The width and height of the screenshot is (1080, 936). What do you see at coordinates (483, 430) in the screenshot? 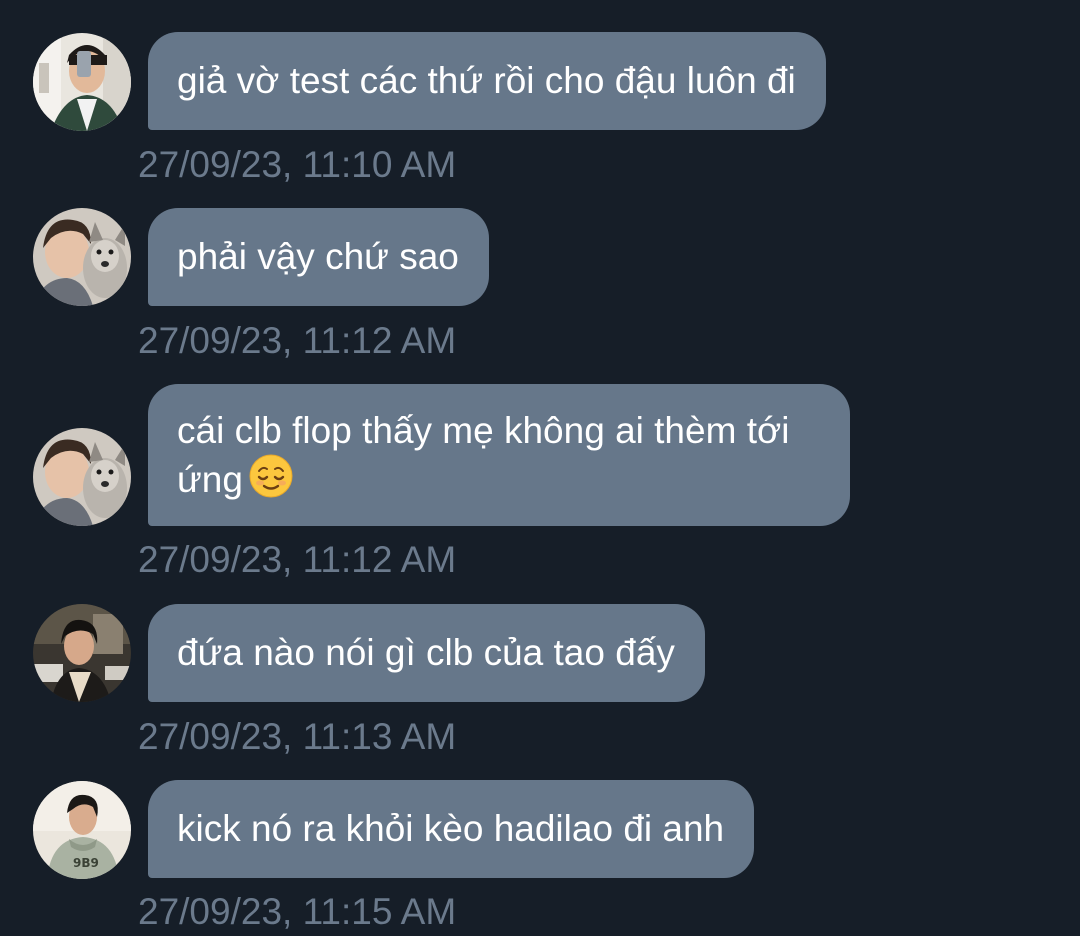
I see `message-text-line: cái clb flop thấy mẹ không ai thèm tới` at bounding box center [483, 430].